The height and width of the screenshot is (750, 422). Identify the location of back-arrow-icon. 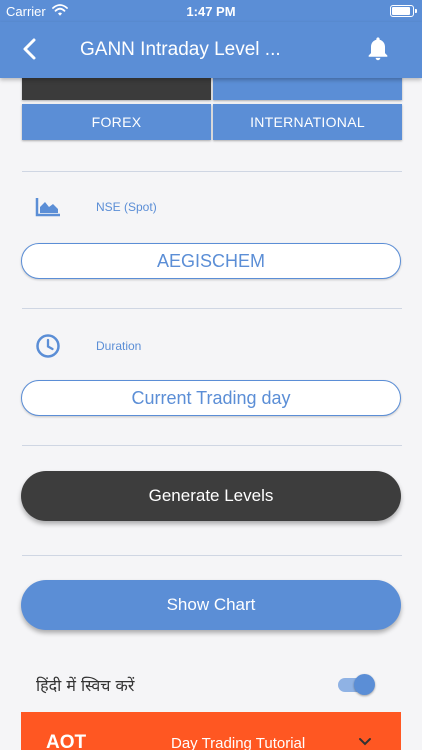
(31, 49).